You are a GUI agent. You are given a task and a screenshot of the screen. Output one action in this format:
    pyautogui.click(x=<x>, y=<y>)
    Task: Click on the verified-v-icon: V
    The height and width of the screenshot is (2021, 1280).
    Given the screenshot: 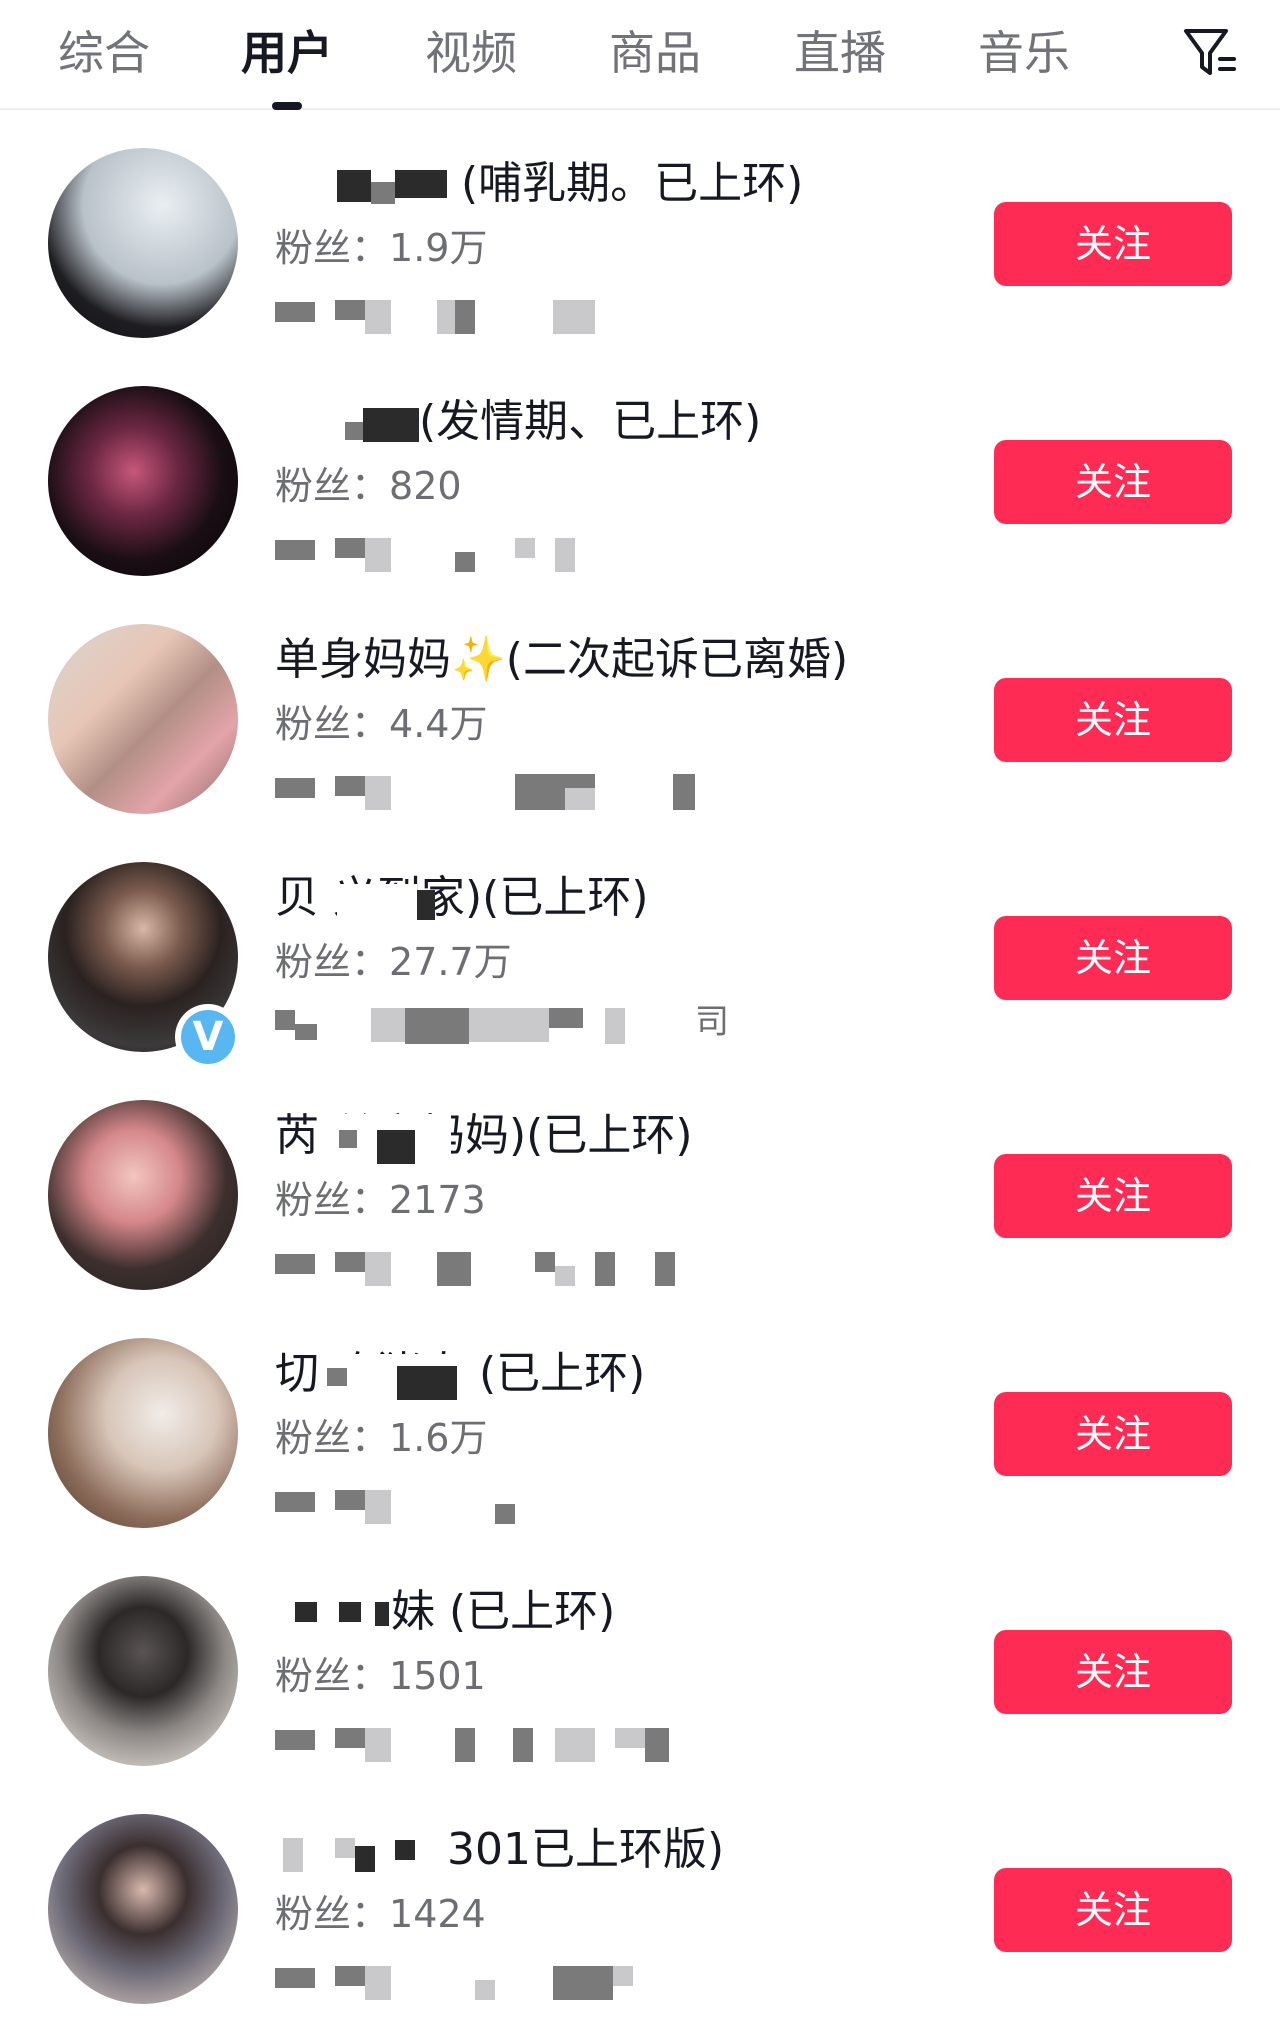 What is the action you would take?
    pyautogui.click(x=208, y=1037)
    